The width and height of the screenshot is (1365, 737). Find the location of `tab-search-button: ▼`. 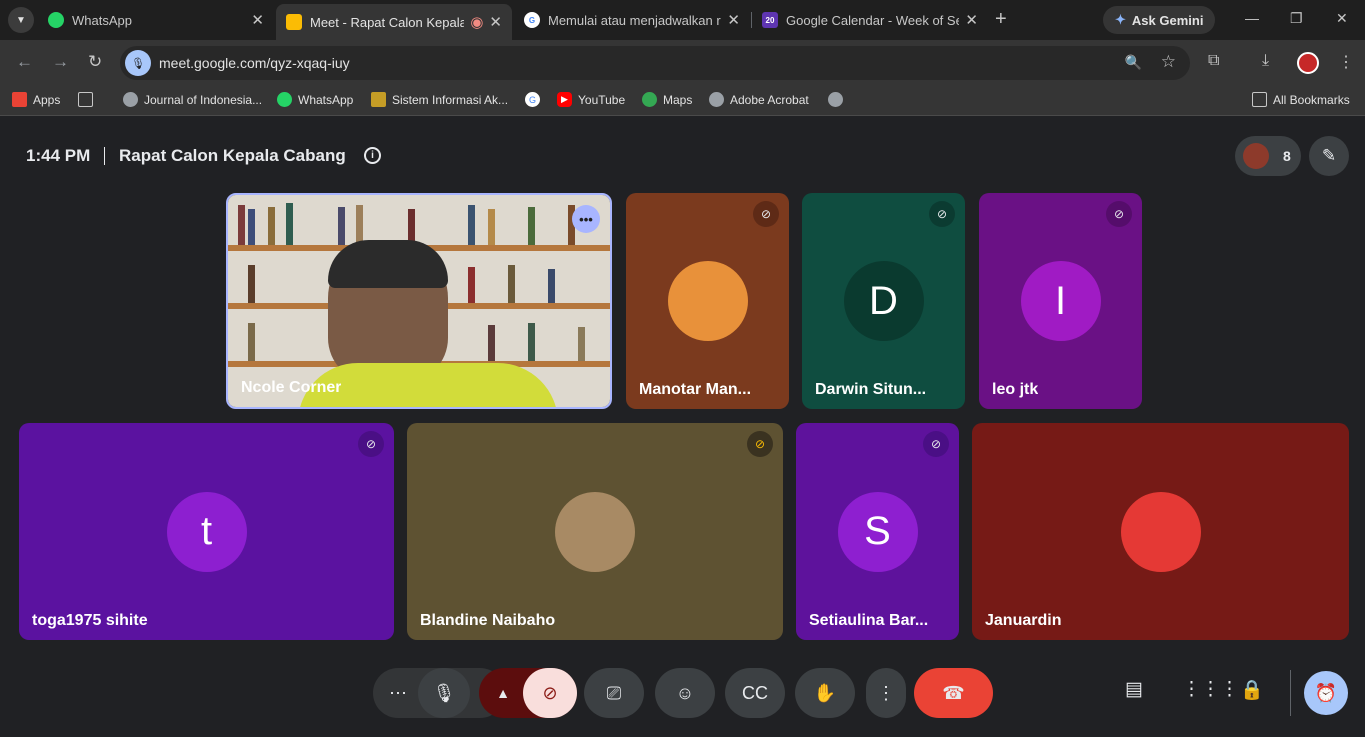

tab-search-button: ▼ is located at coordinates (21, 20).